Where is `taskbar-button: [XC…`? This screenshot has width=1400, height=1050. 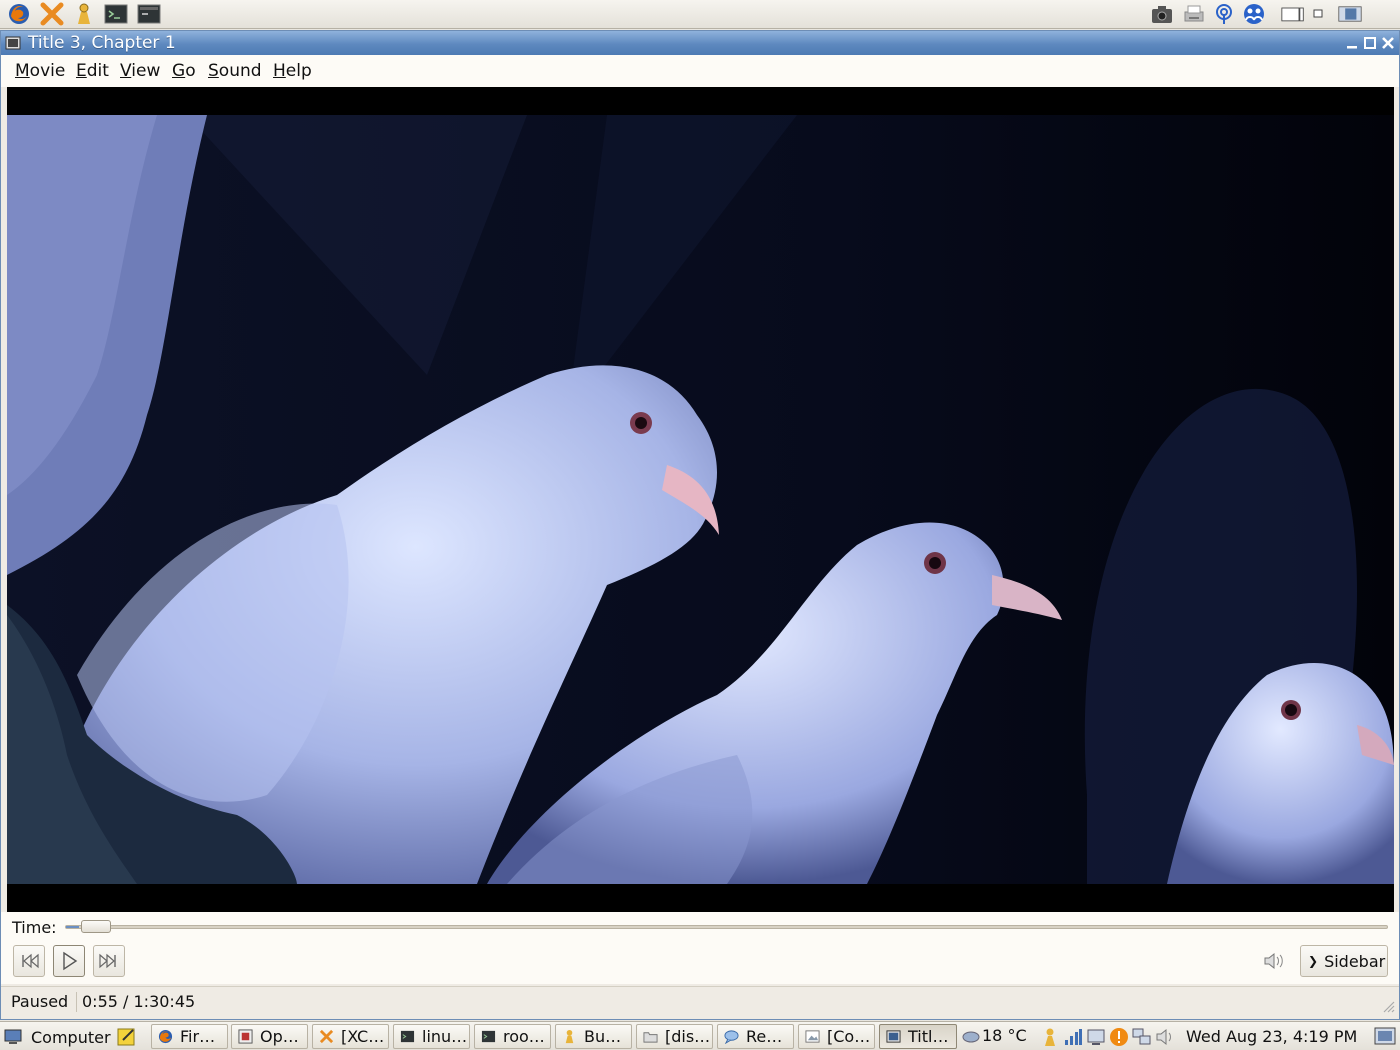
taskbar-button: [XC… is located at coordinates (350, 1036).